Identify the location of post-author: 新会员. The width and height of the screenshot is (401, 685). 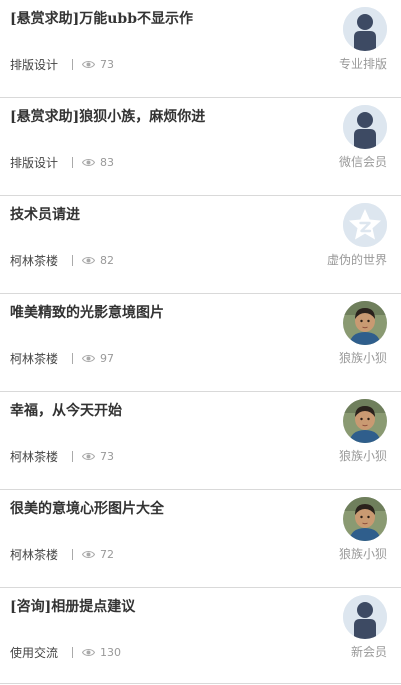
(342, 652).